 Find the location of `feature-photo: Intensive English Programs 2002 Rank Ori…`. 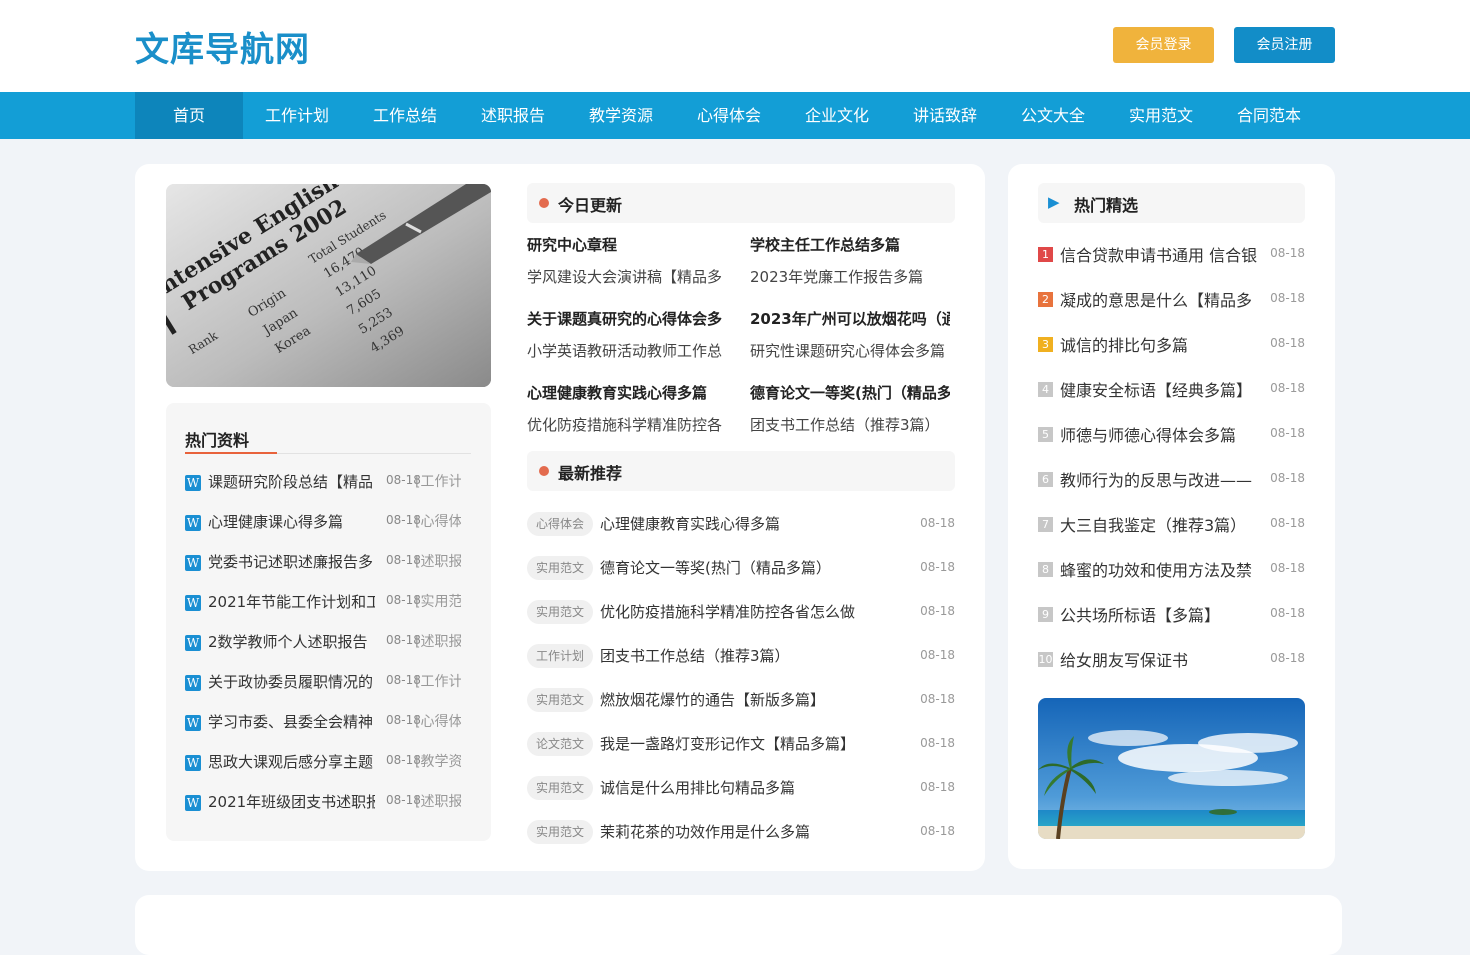

feature-photo: Intensive English Programs 2002 Rank Ori… is located at coordinates (328, 285).